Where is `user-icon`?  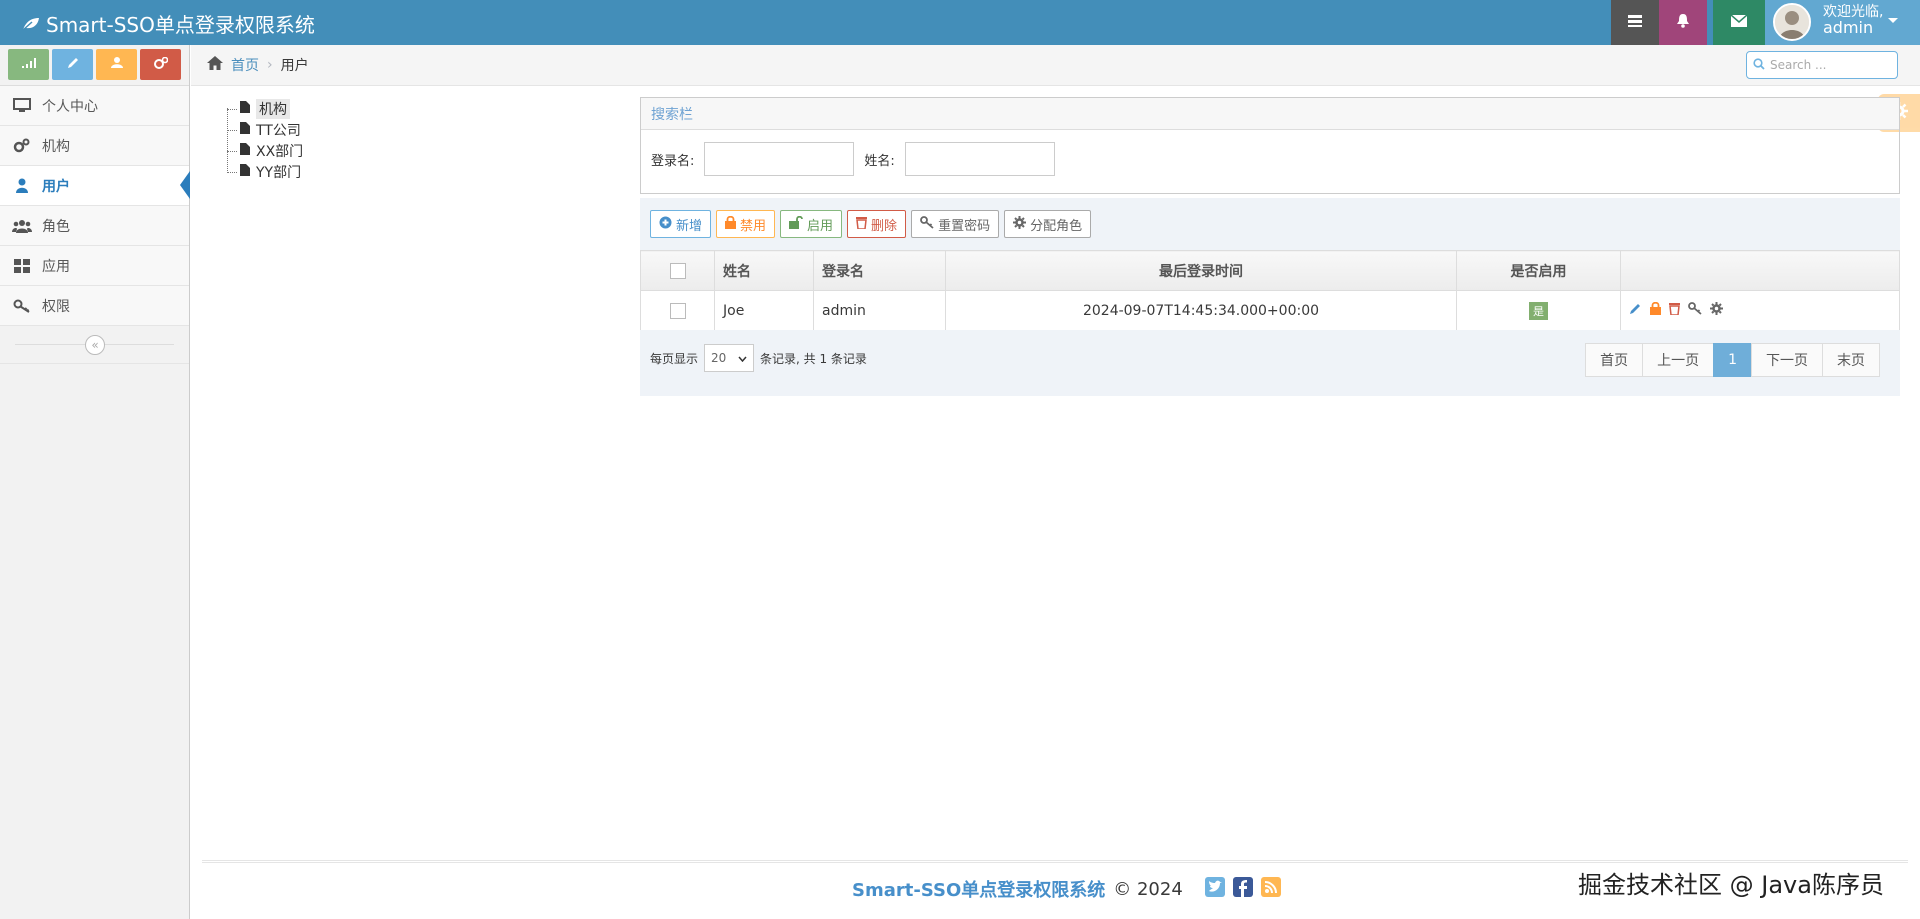 user-icon is located at coordinates (22, 185).